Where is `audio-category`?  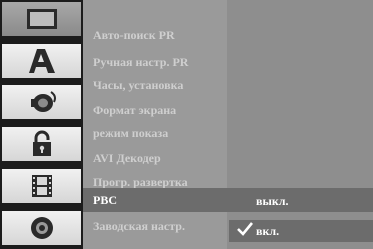 audio-category is located at coordinates (41, 102).